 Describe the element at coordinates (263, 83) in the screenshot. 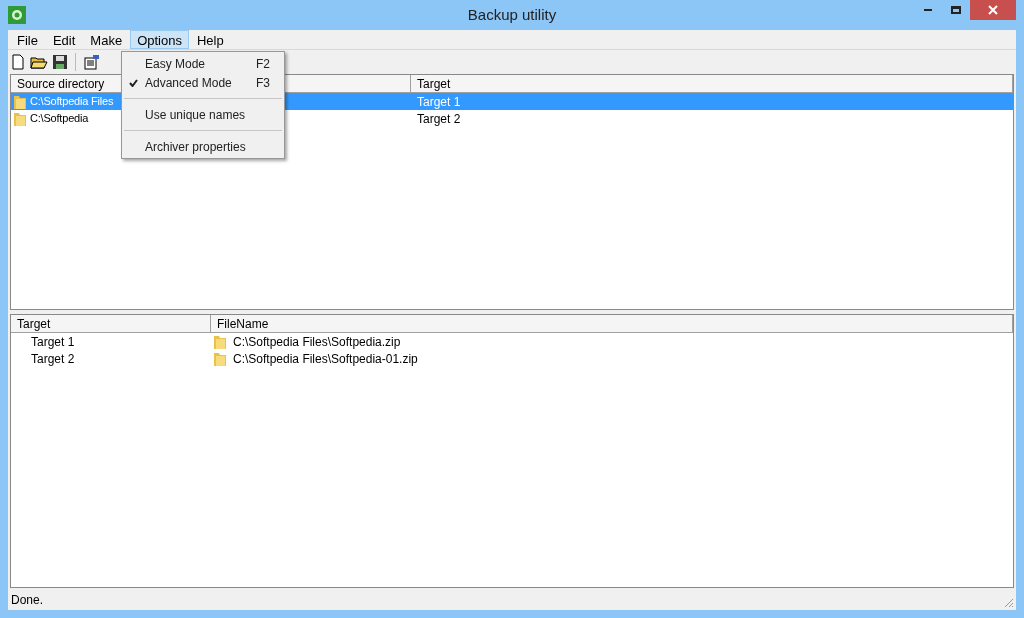

I see `shortcut-text: F3` at that location.